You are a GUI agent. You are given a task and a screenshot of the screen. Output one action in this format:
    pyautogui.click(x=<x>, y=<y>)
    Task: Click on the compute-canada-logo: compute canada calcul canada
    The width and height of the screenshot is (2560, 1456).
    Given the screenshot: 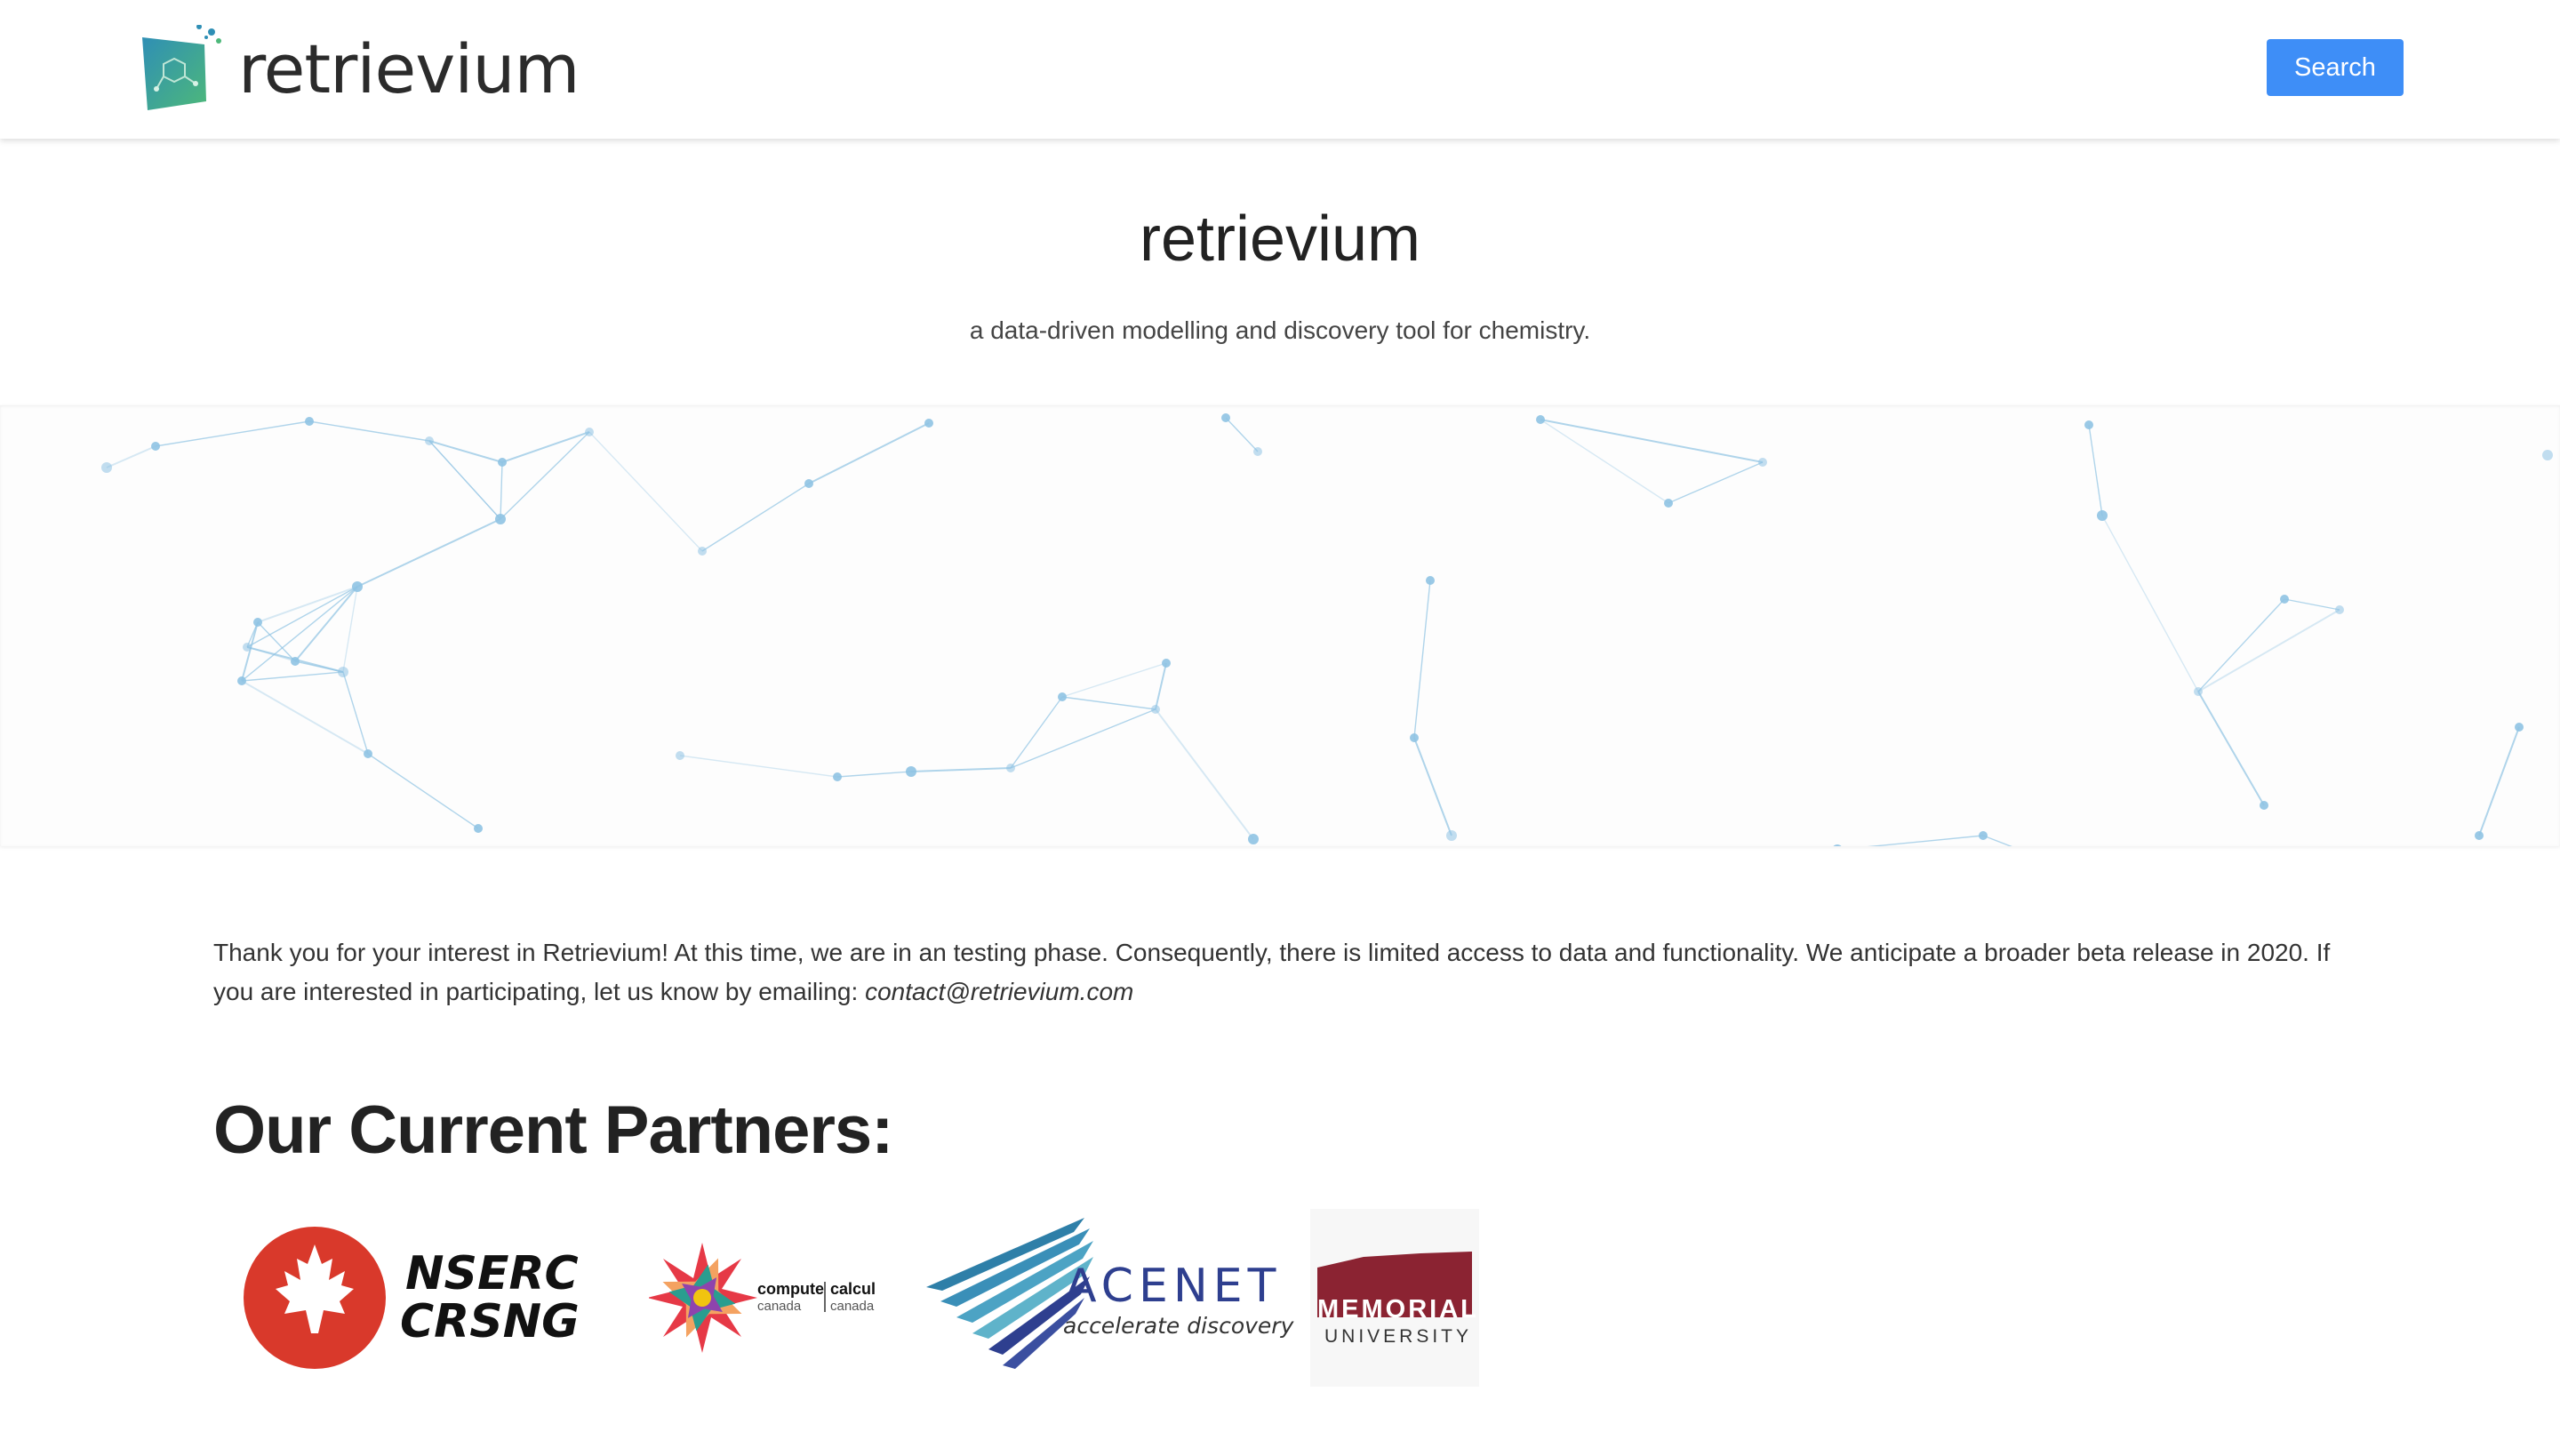 What is the action you would take?
    pyautogui.click(x=768, y=1298)
    